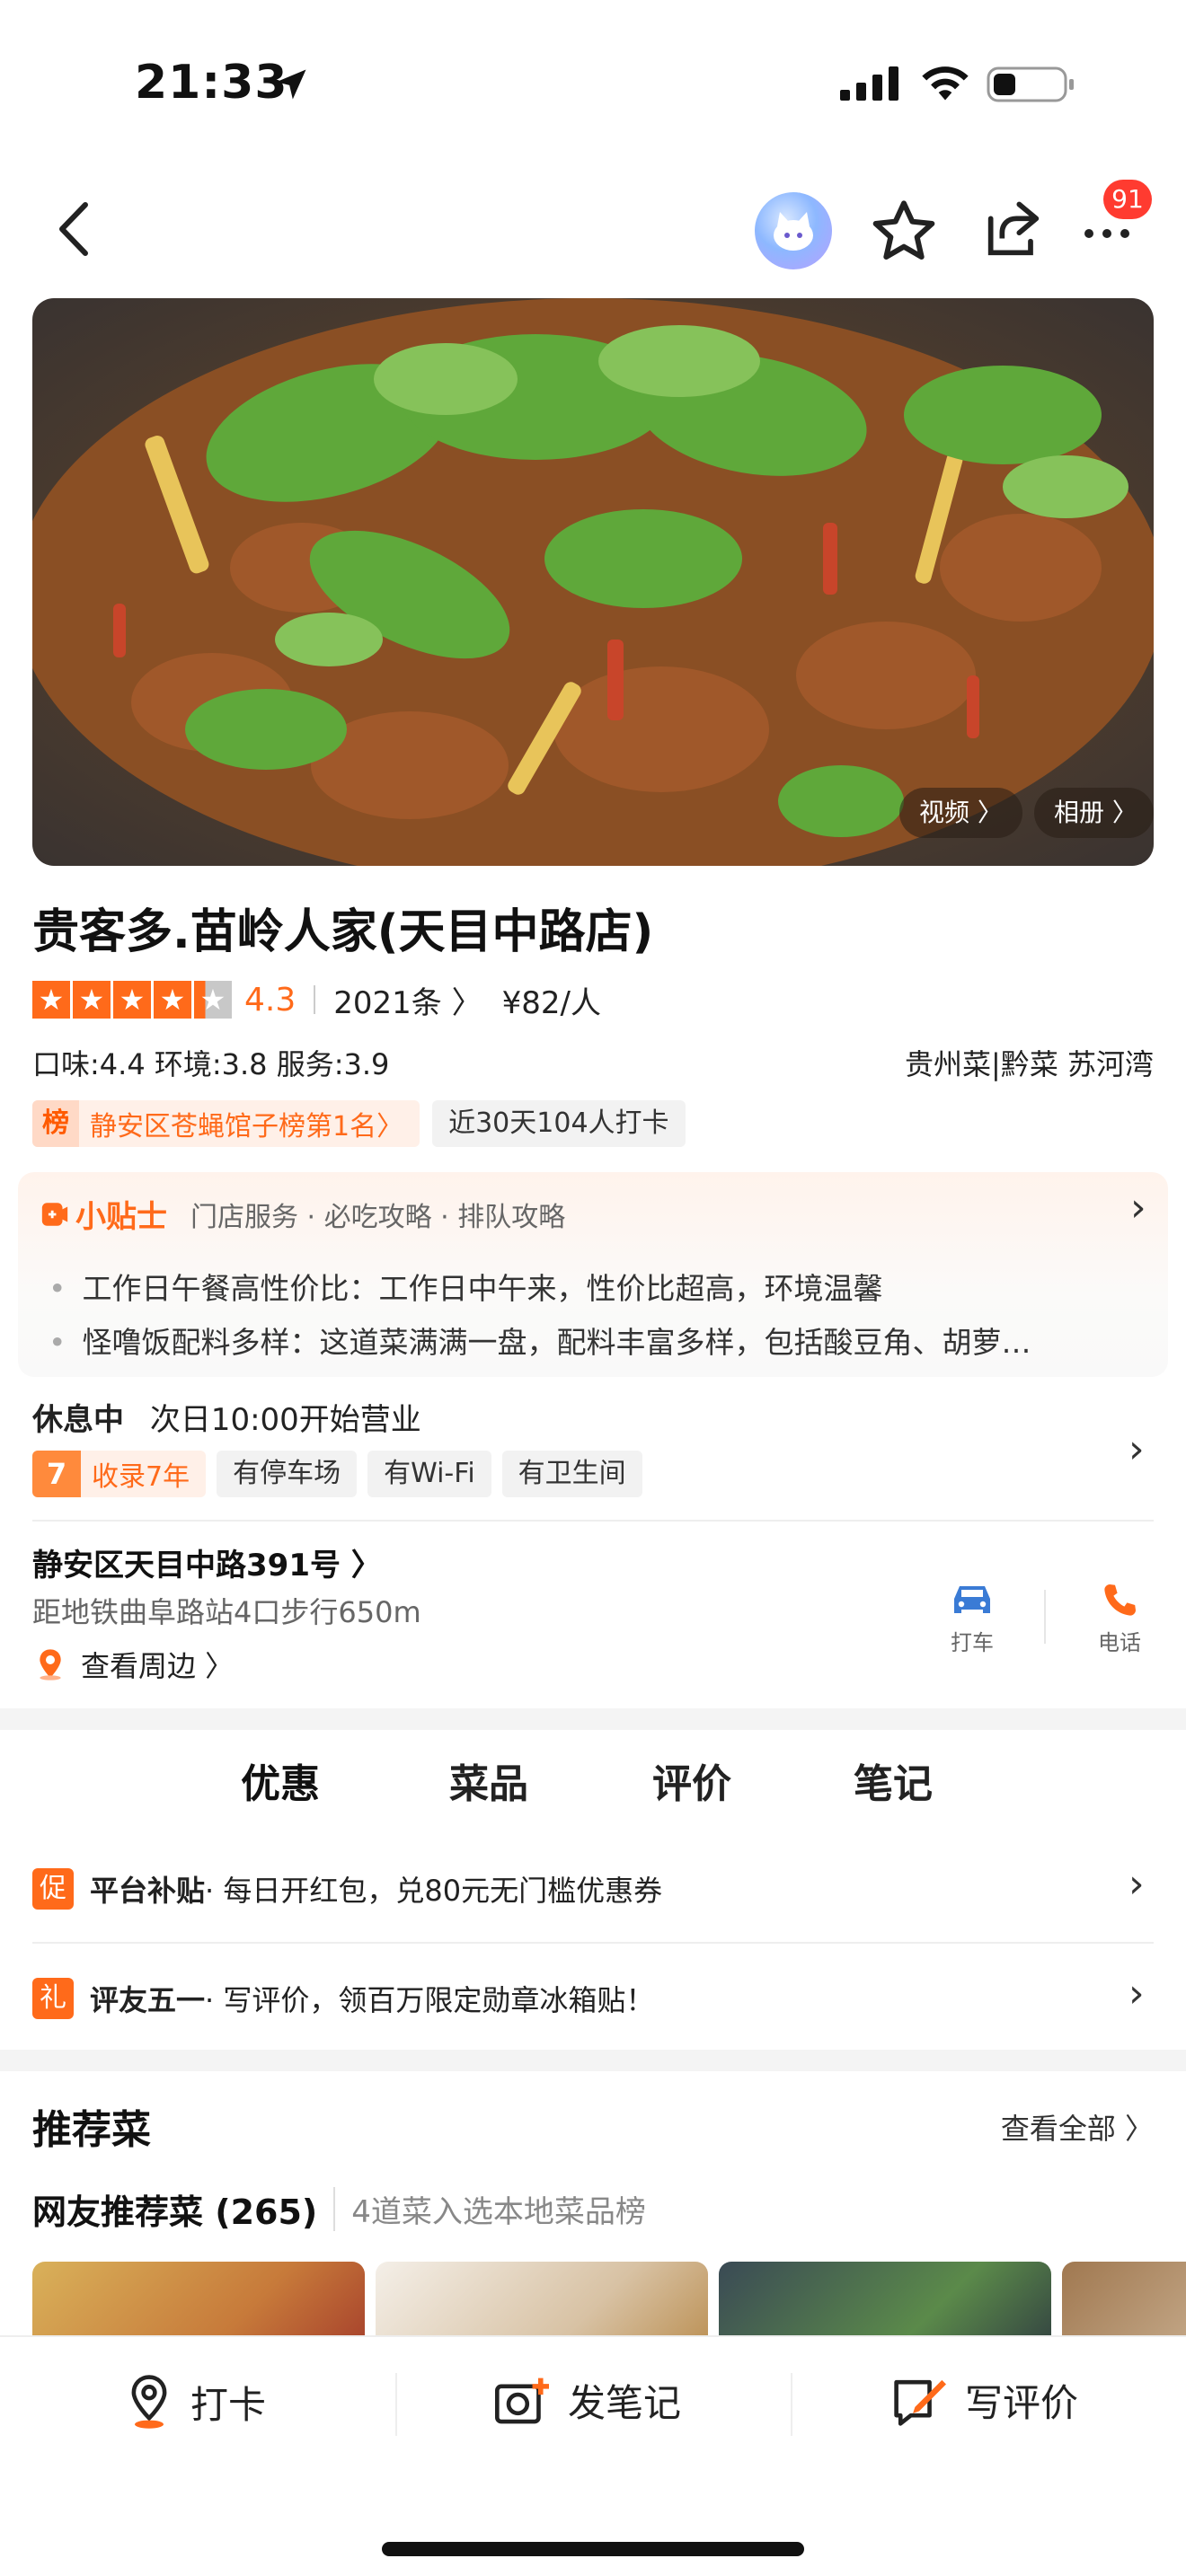 The height and width of the screenshot is (2576, 1186). Describe the element at coordinates (430, 2000) in the screenshot. I see `promo-text: · 写评价，领百万限定勋章冰箱贴！` at that location.